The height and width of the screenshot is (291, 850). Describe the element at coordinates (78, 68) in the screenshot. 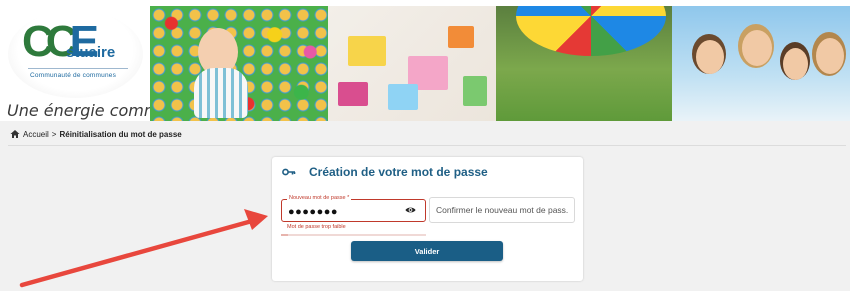

I see `logo-divider` at that location.